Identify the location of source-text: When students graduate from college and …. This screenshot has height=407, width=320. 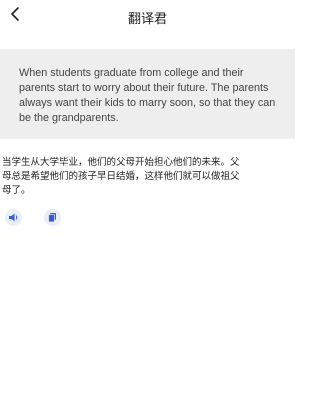
(147, 95).